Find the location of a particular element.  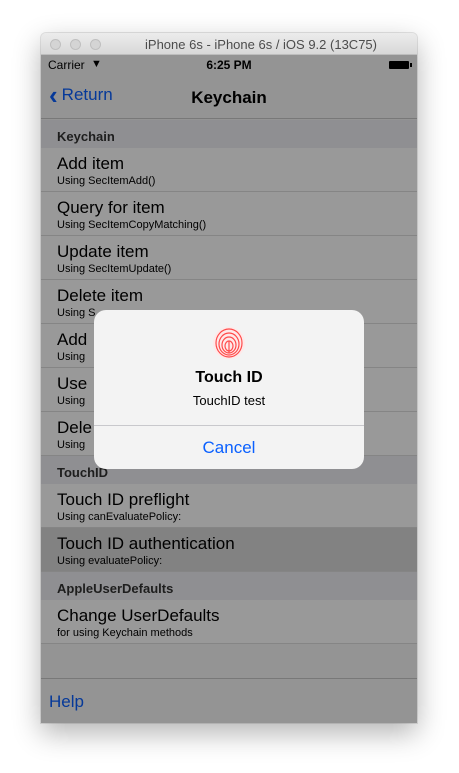

touch-id-alert: Touch ID TouchID test Cancel is located at coordinates (229, 389).